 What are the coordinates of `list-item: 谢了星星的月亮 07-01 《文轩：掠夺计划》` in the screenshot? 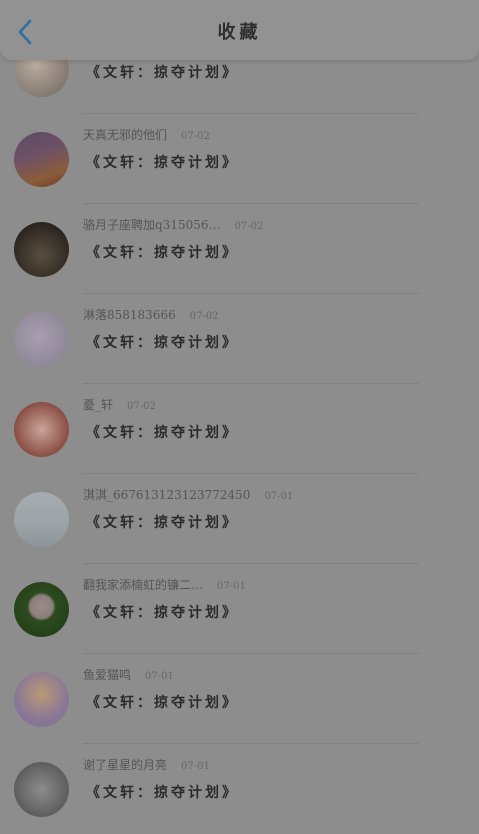 It's located at (239, 789).